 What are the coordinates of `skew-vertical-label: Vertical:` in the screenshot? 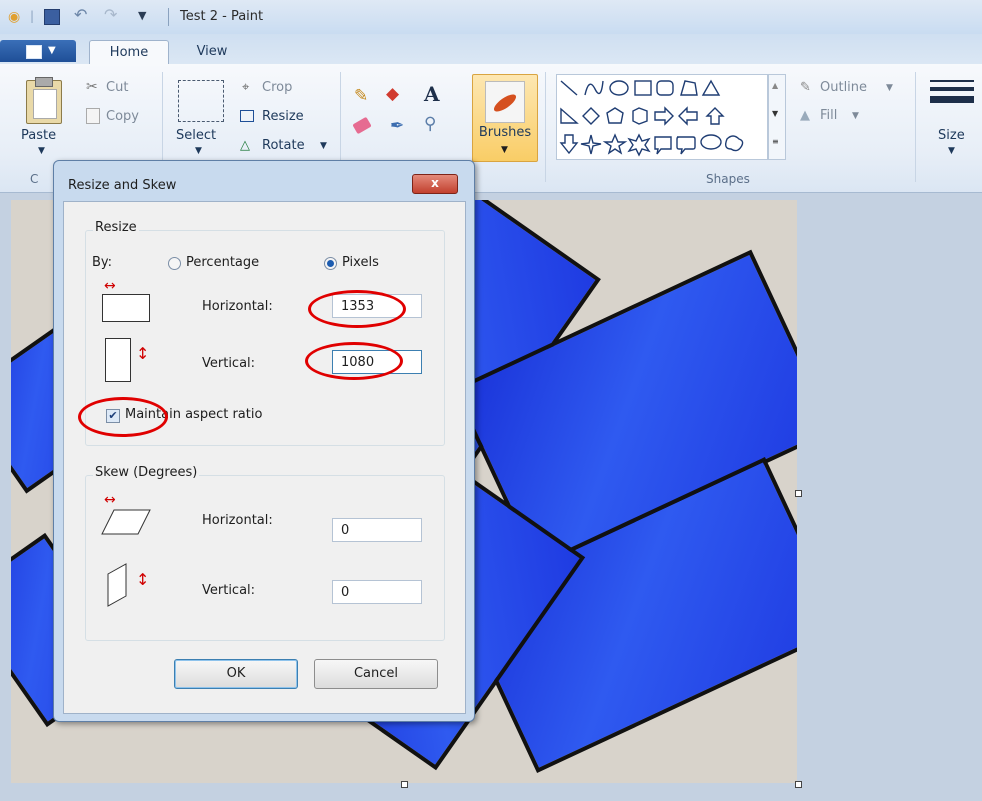 It's located at (229, 590).